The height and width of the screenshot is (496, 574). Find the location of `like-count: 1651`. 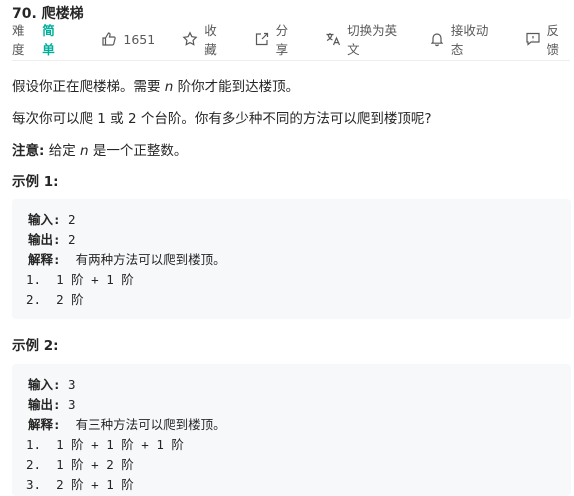

like-count: 1651 is located at coordinates (139, 39).